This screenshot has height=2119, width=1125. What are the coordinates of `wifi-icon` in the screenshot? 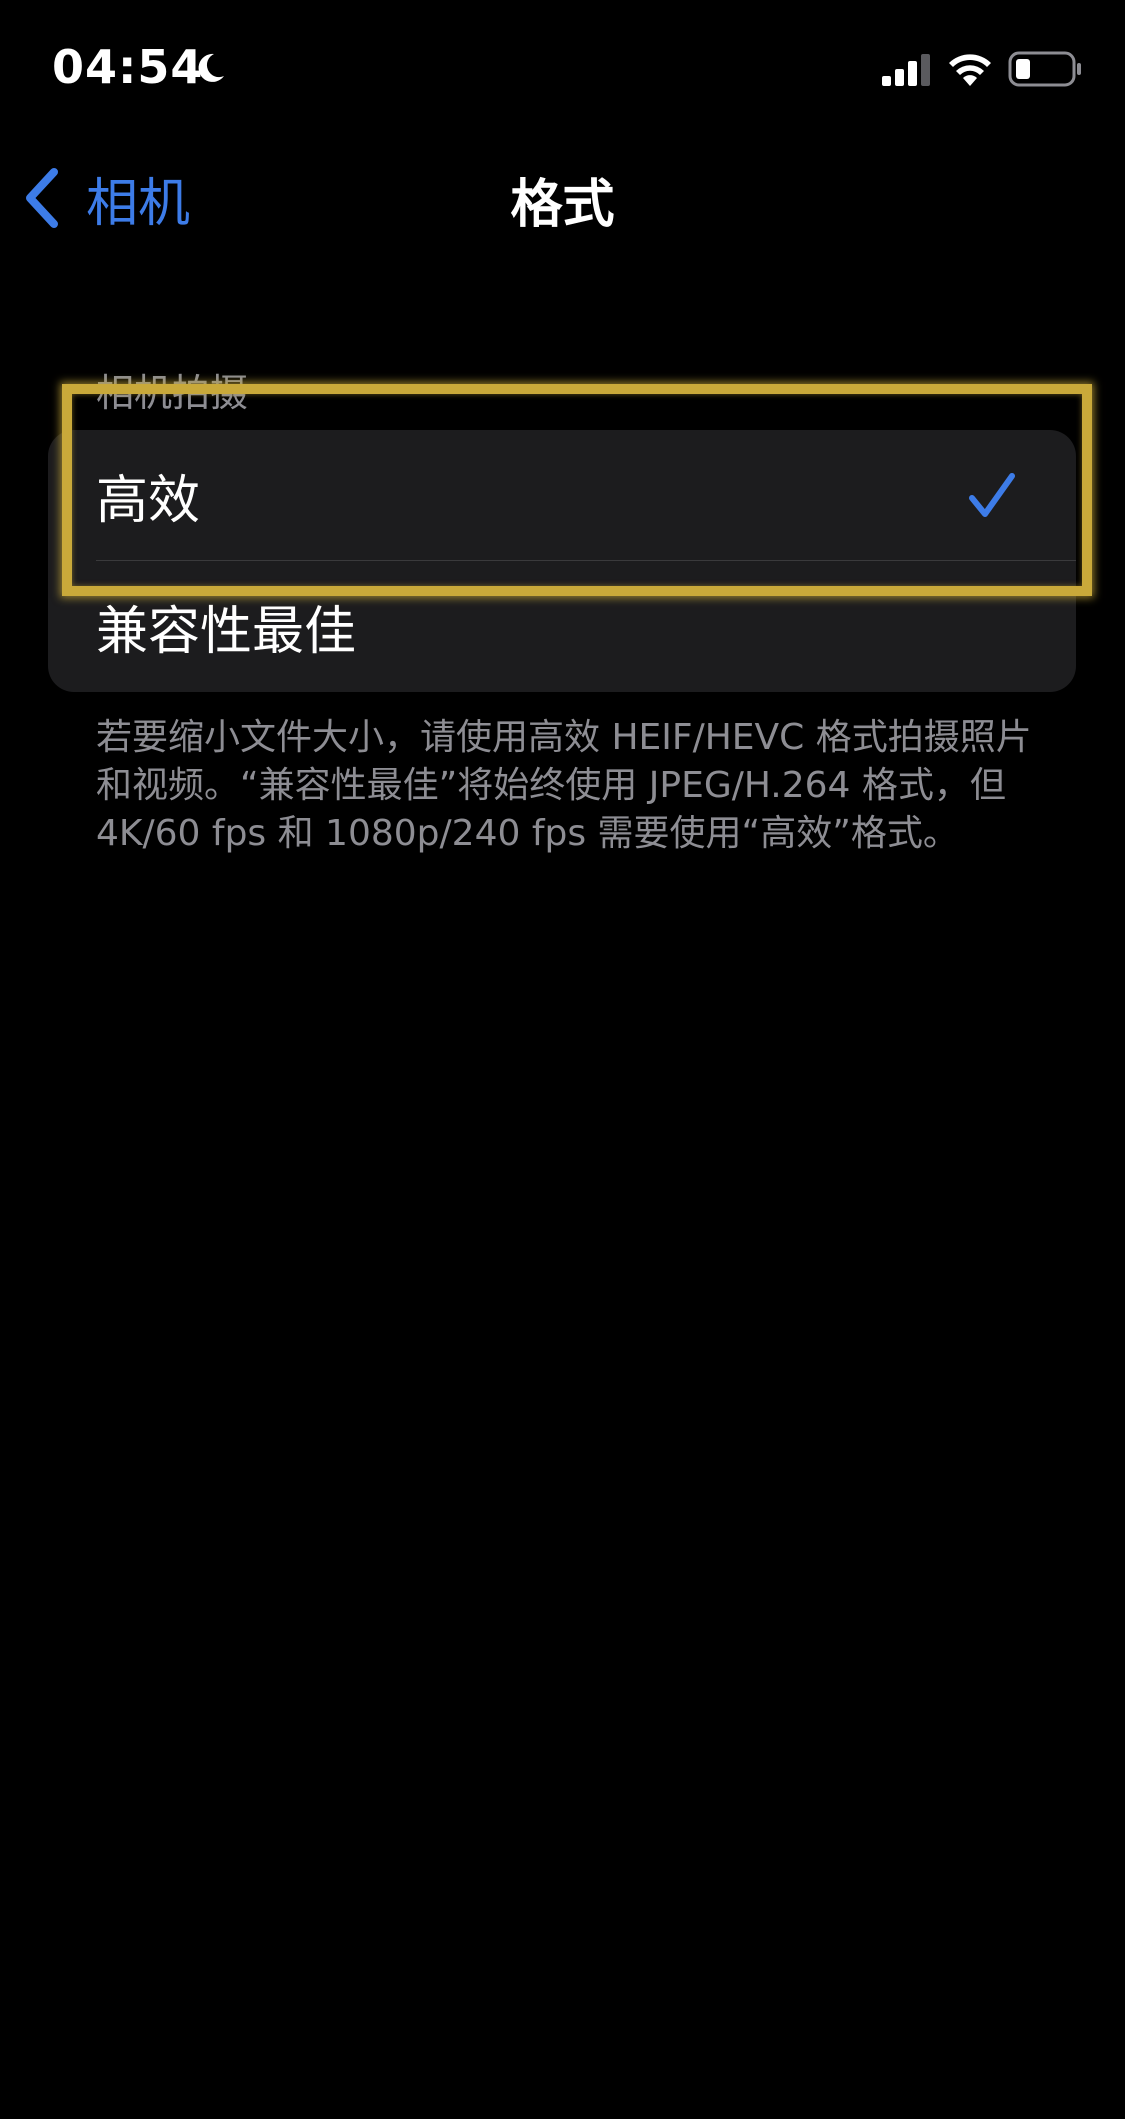 It's located at (970, 70).